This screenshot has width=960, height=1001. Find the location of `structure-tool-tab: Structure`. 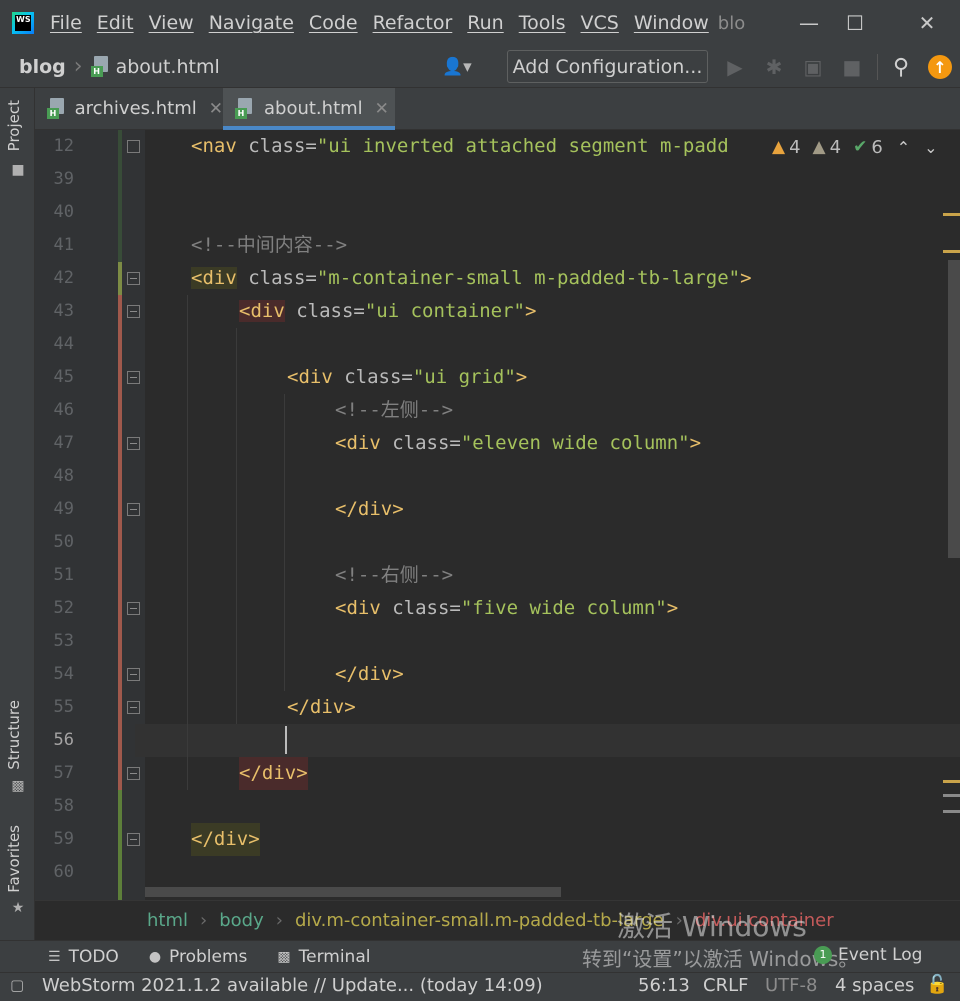

structure-tool-tab: Structure is located at coordinates (14, 735).